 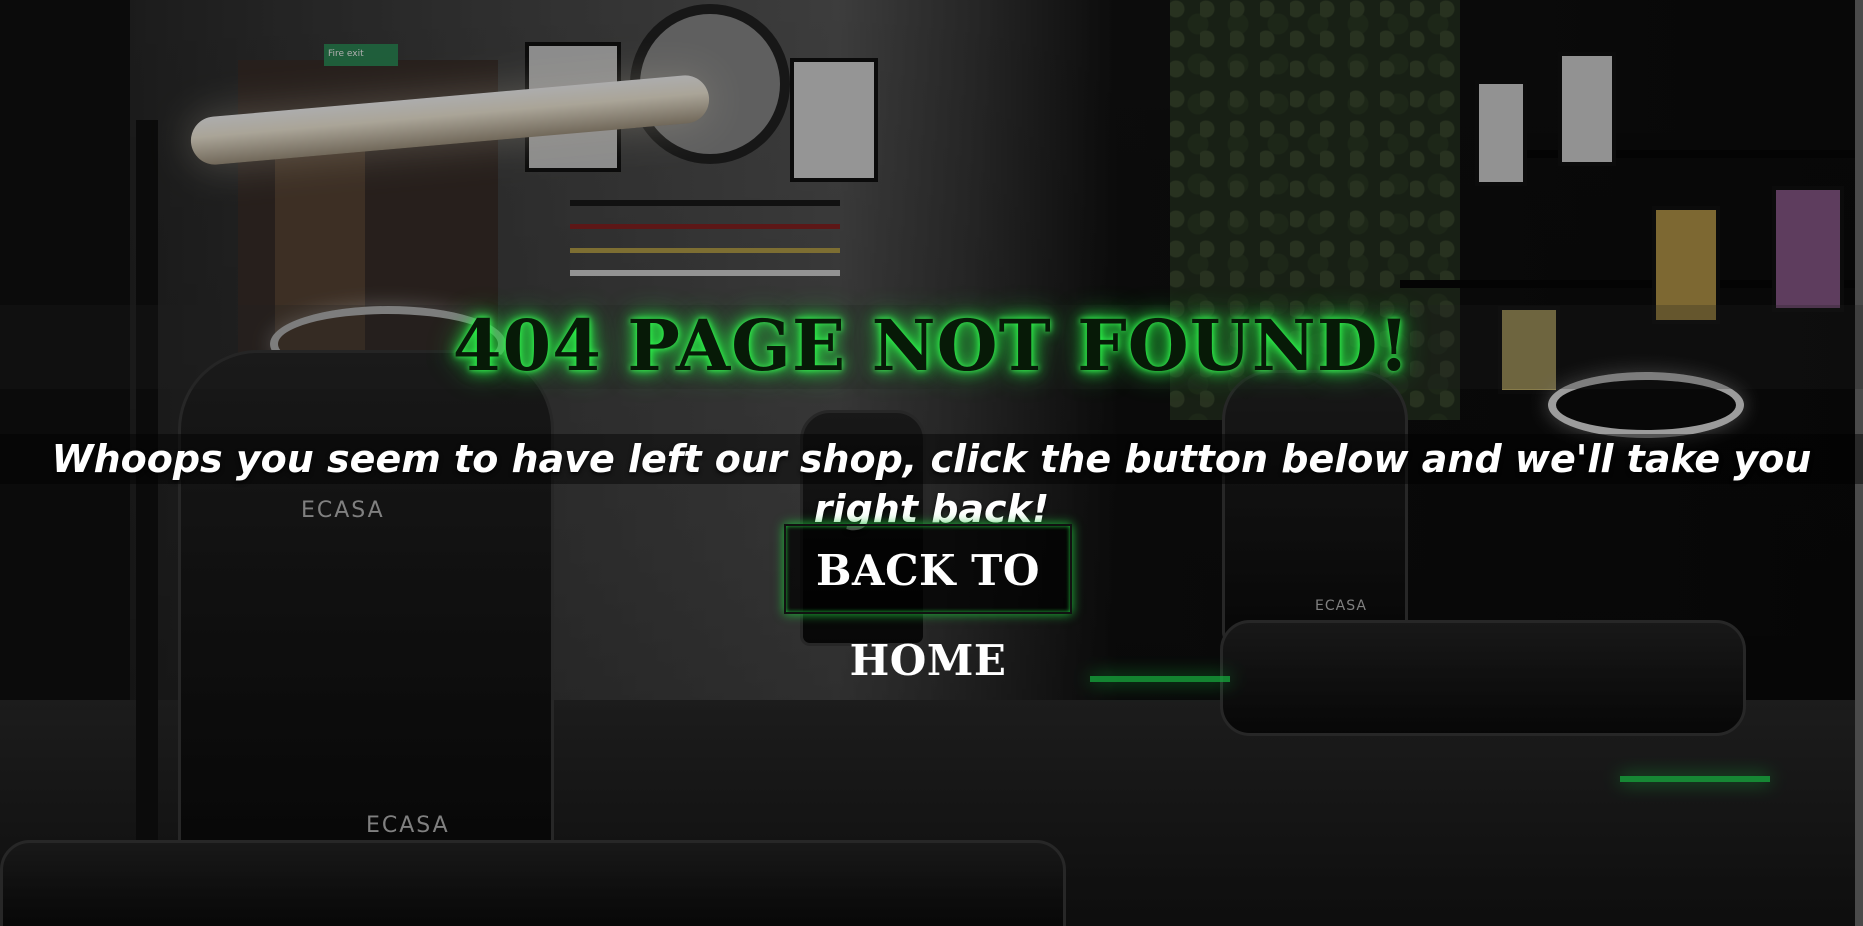 I want to click on back-to-home-button: BACK TO HOME, so click(x=928, y=604).